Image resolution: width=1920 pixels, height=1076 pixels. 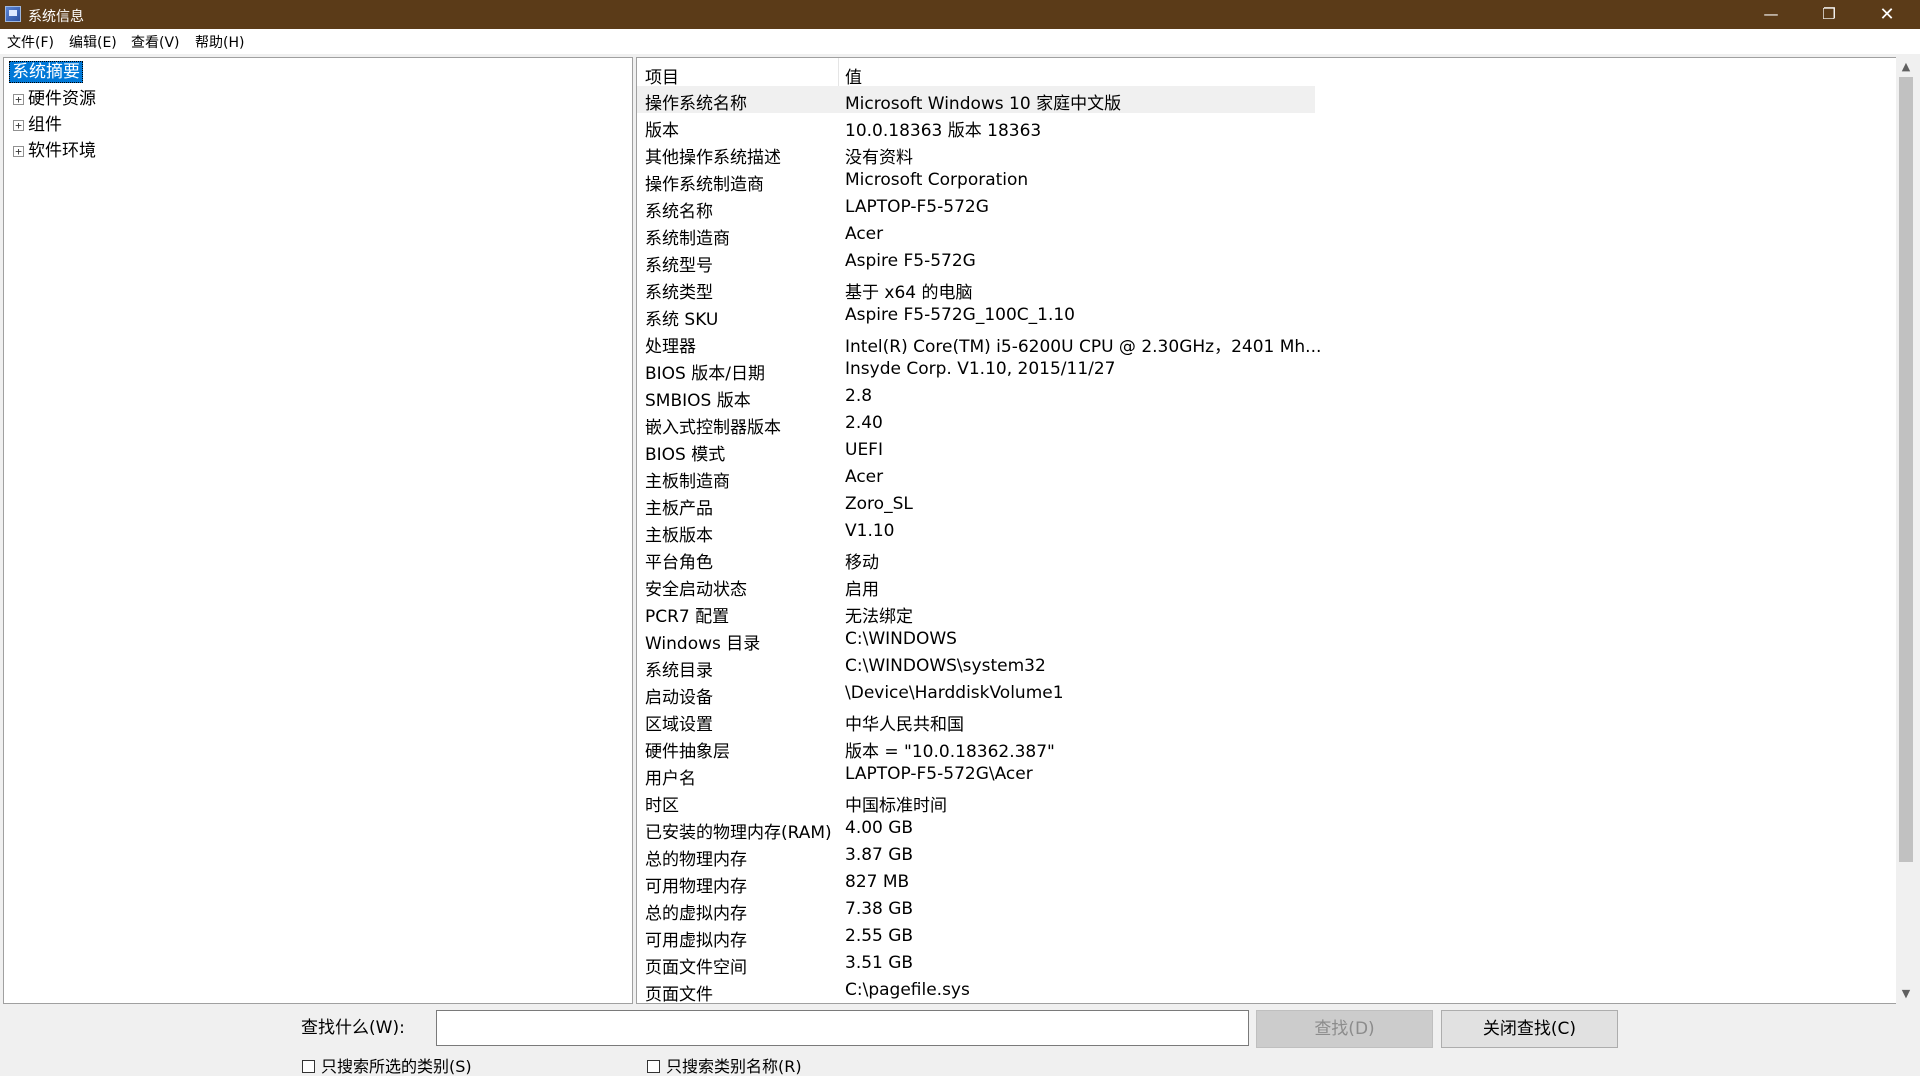 I want to click on table-row: 版本 10.0.18363 版本 18363, so click(x=976, y=127).